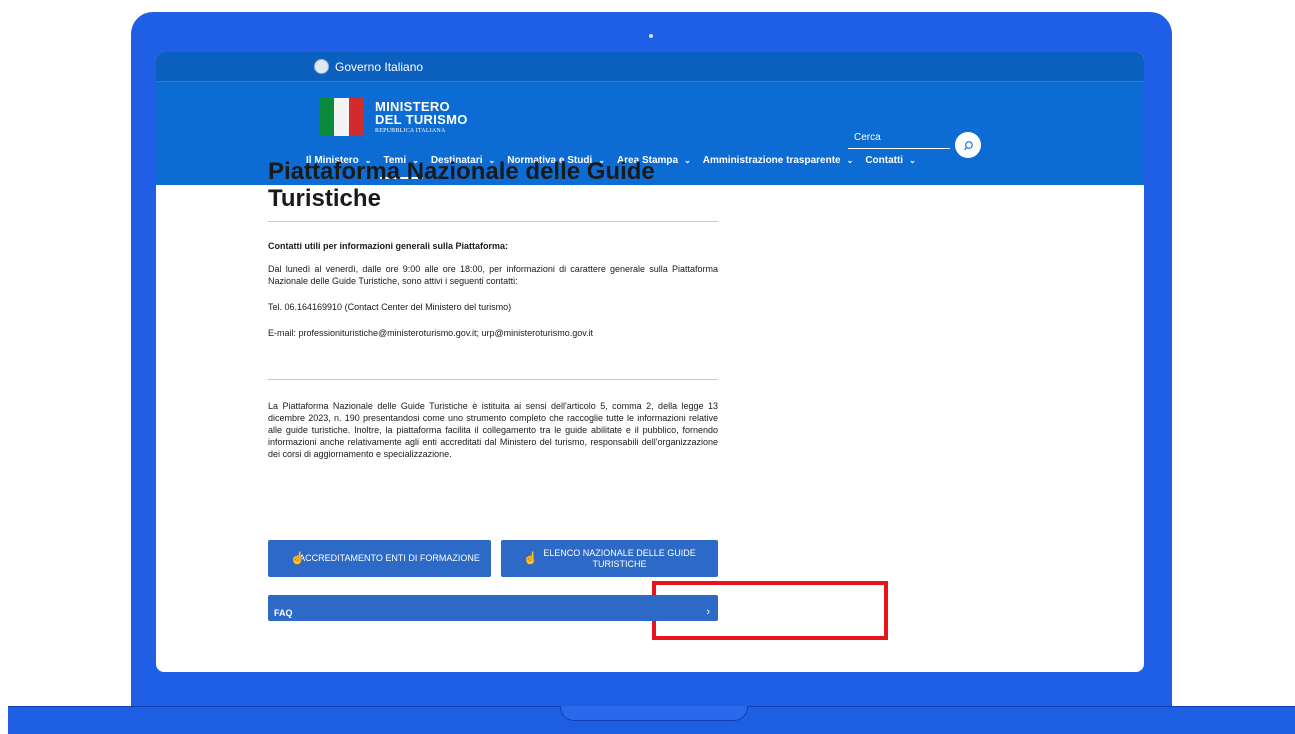  I want to click on emblem-icon, so click(321, 66).